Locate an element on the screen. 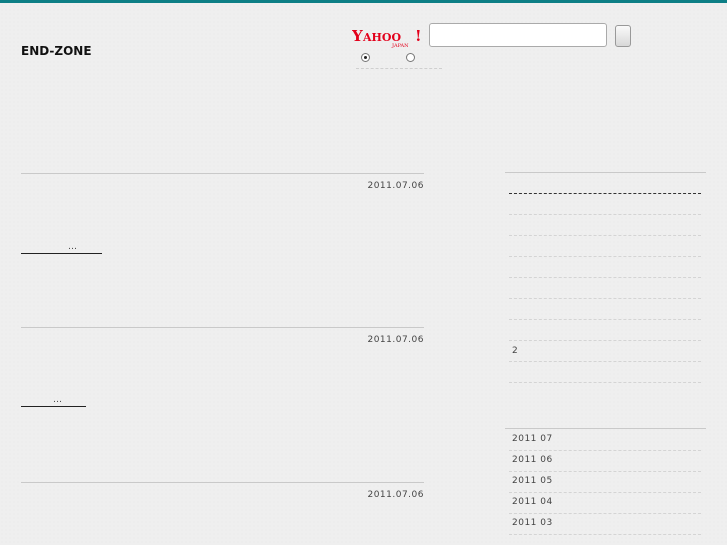  search-input is located at coordinates (518, 35).